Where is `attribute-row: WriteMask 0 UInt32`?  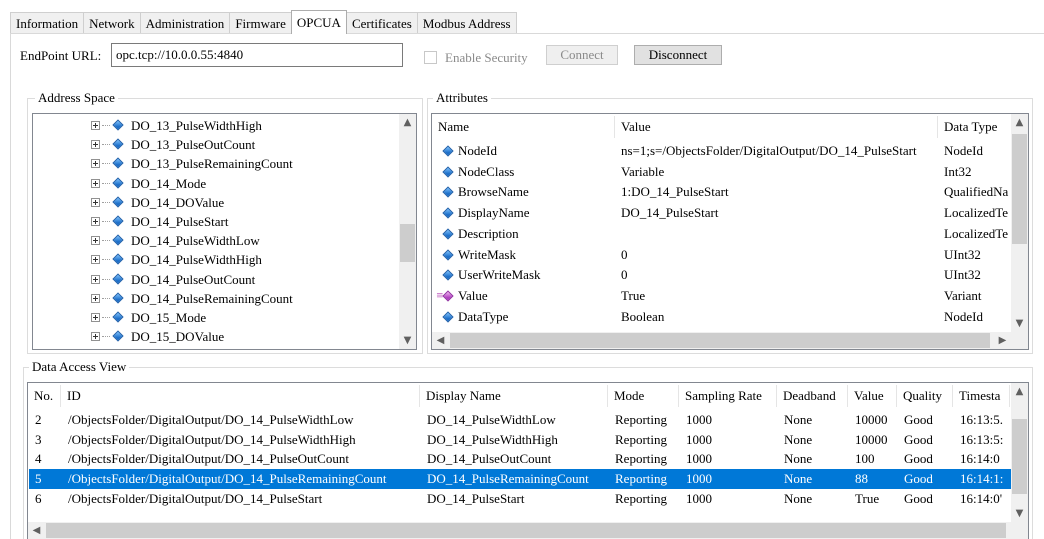 attribute-row: WriteMask 0 UInt32 is located at coordinates (722, 255).